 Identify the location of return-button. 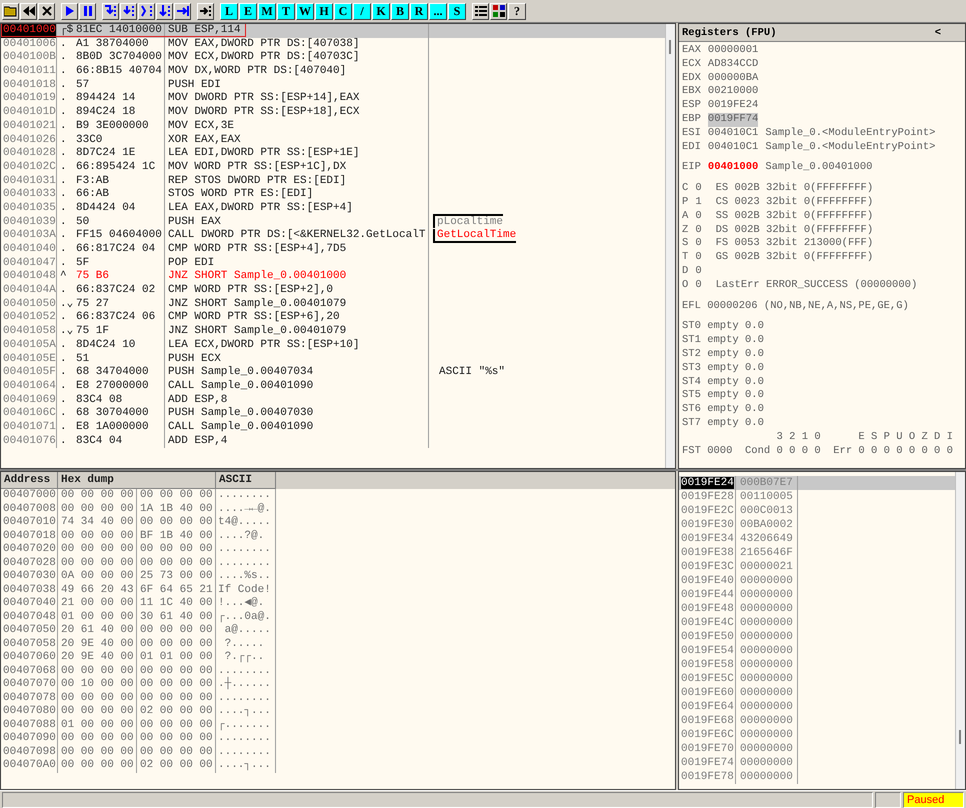
(182, 11).